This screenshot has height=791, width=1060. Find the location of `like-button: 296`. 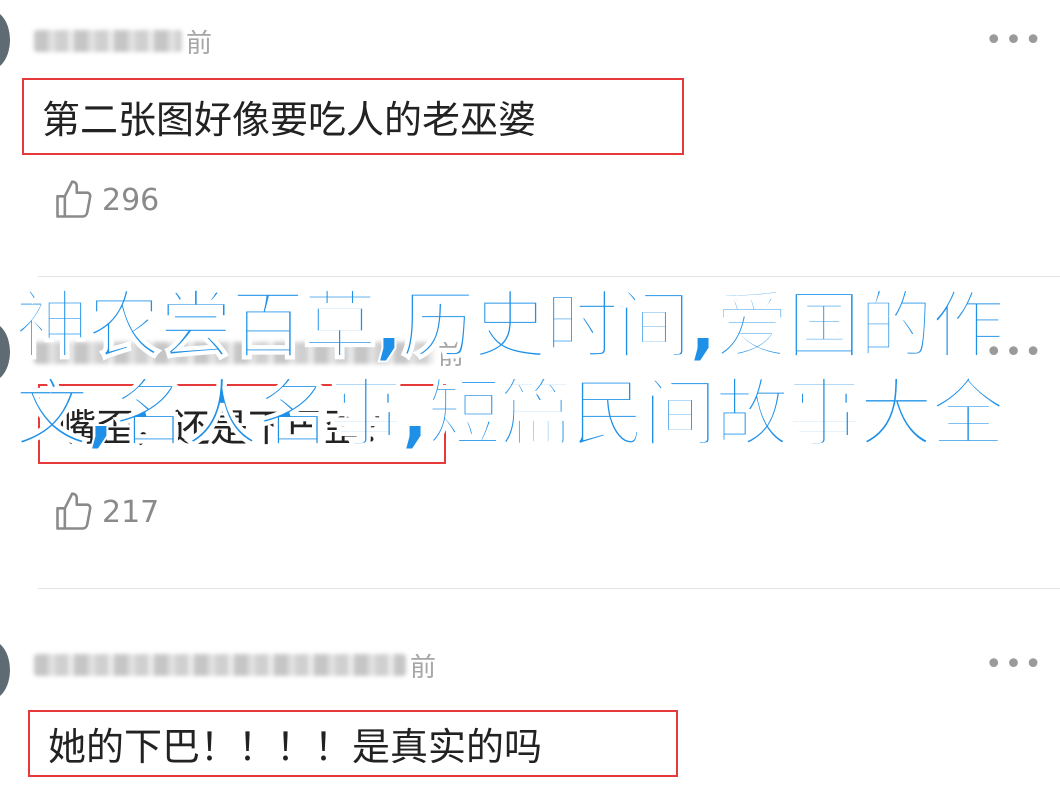

like-button: 296 is located at coordinates (105, 200).